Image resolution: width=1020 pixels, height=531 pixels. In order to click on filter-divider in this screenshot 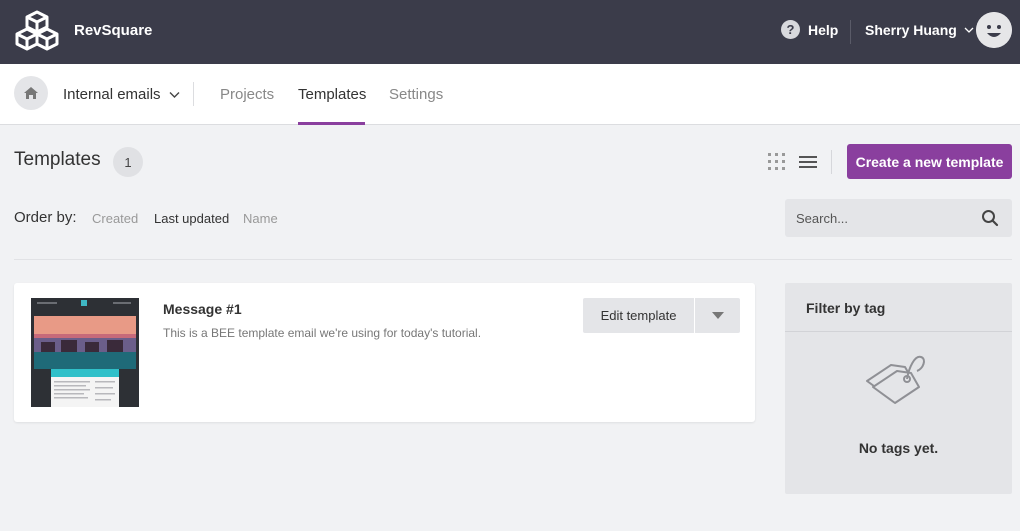, I will do `click(898, 331)`.